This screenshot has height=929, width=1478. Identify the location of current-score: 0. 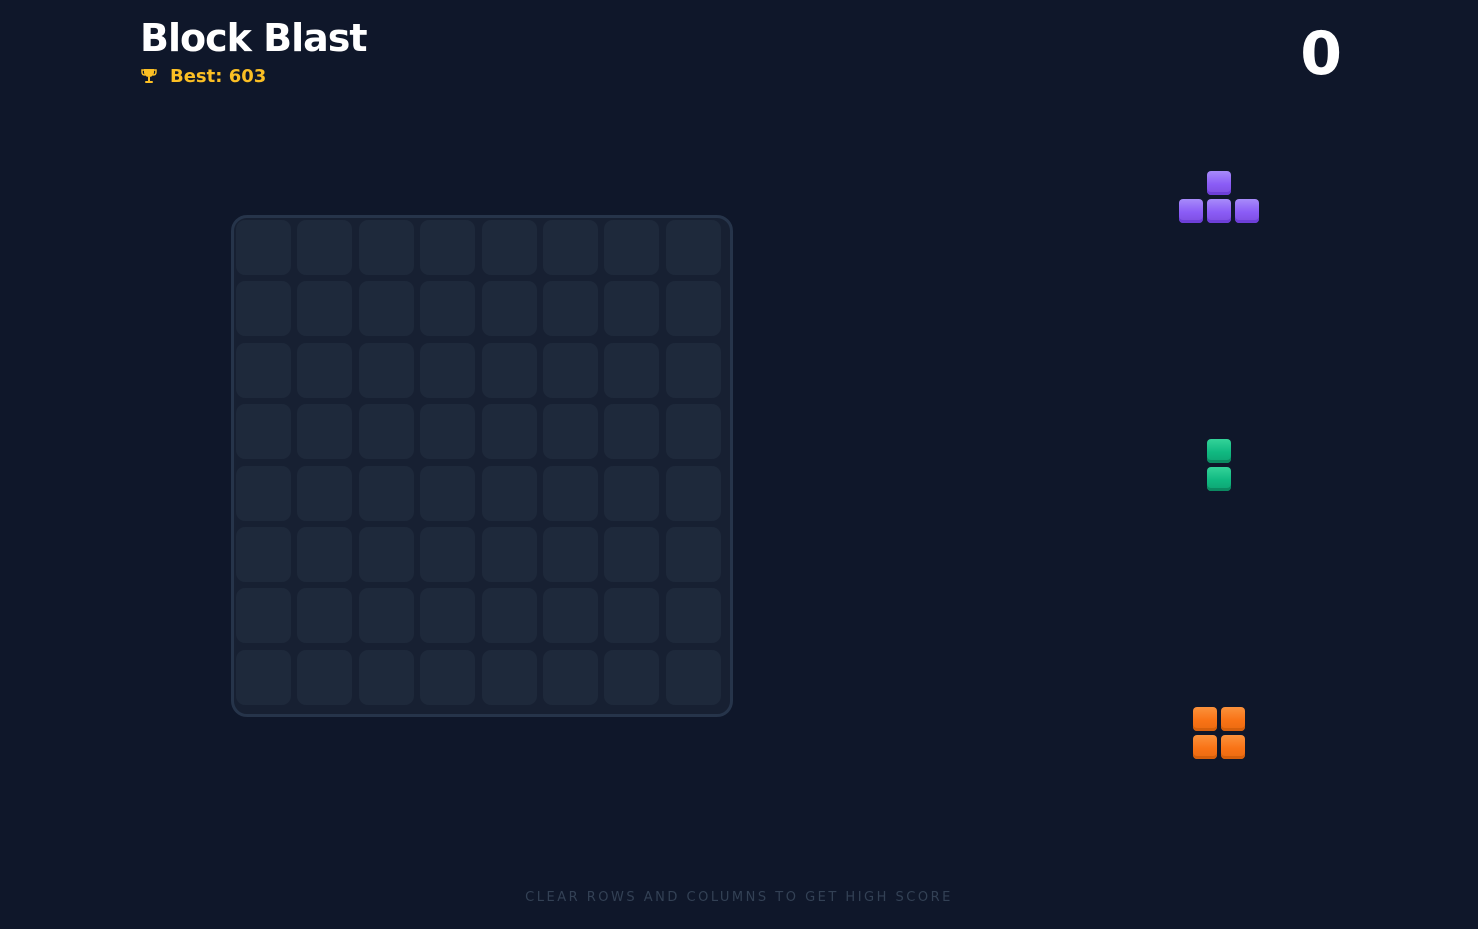
(1321, 54).